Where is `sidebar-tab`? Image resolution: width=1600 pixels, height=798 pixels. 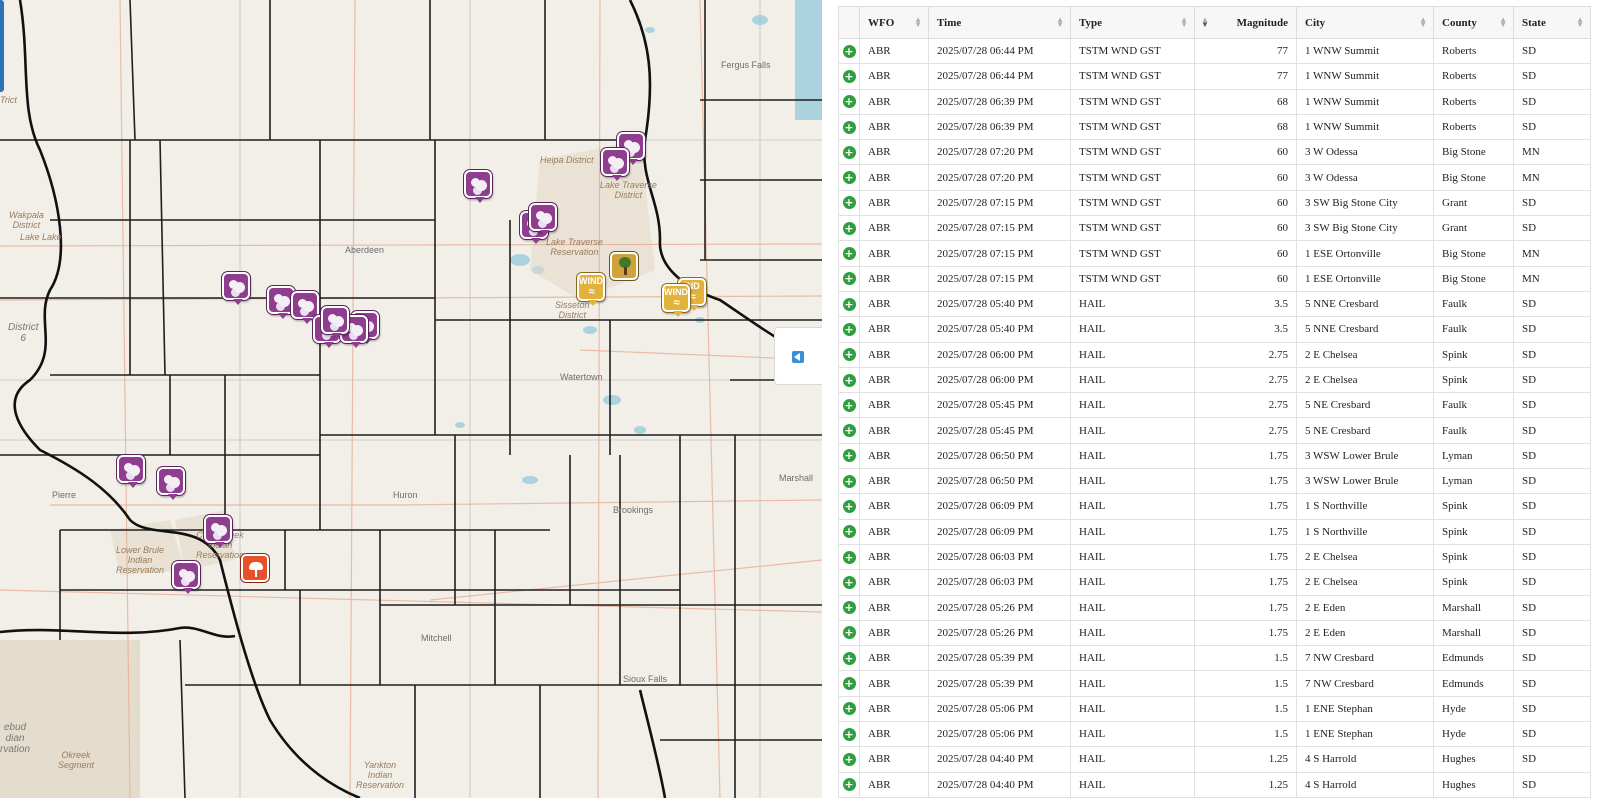 sidebar-tab is located at coordinates (2, 46).